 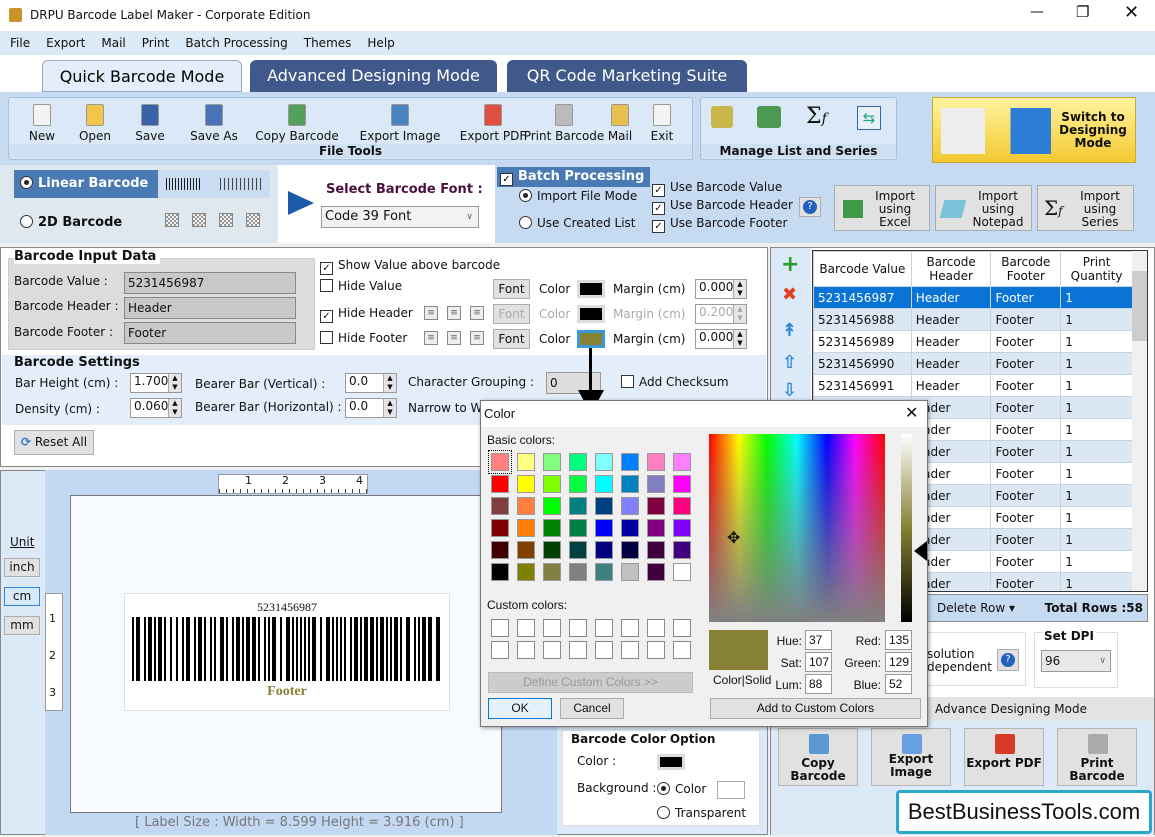 I want to click on 2d-barcode-radio, so click(x=26, y=221).